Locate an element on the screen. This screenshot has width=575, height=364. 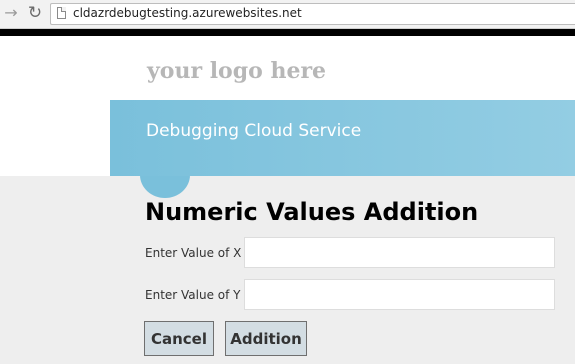
reload-icon: ↻ is located at coordinates (35, 13).